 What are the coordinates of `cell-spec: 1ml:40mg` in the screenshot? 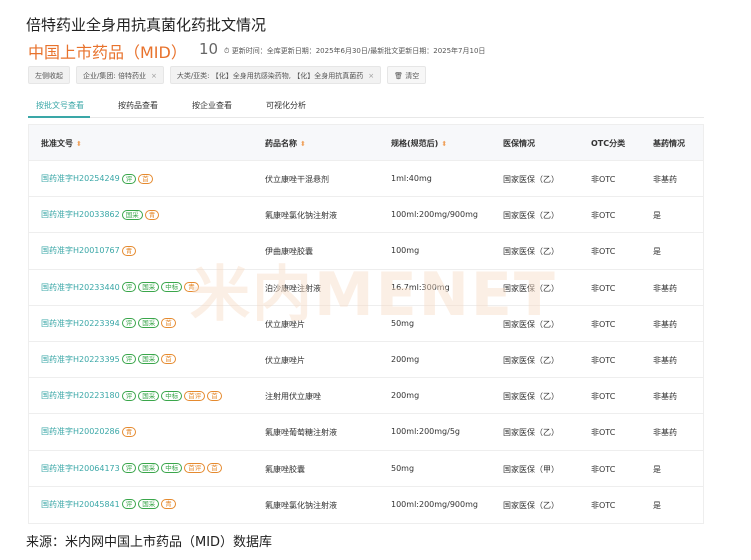 It's located at (411, 178).